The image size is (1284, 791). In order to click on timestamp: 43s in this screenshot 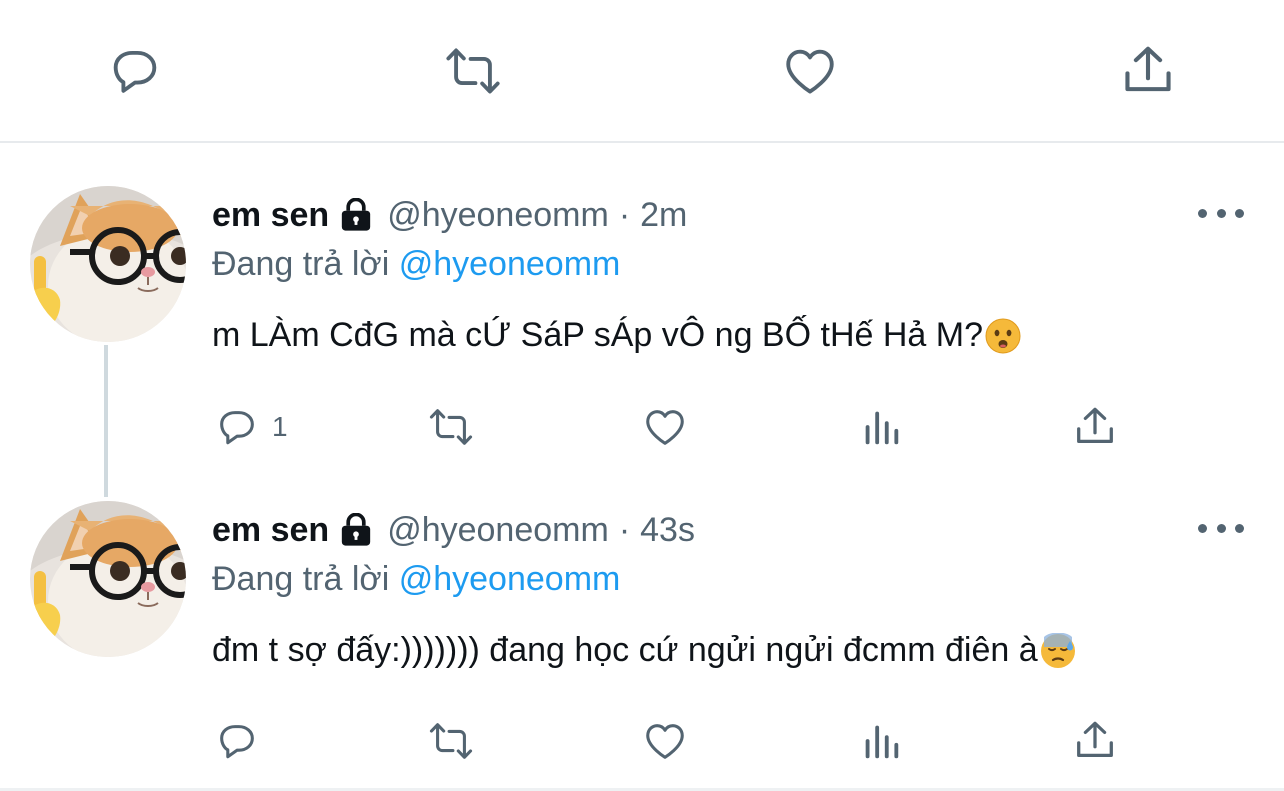, I will do `click(667, 530)`.